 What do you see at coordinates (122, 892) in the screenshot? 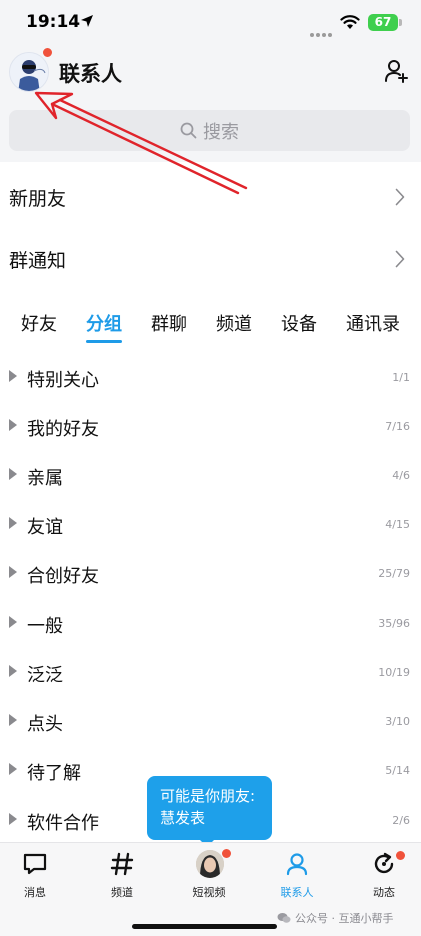
I see `nav-label: 频道` at bounding box center [122, 892].